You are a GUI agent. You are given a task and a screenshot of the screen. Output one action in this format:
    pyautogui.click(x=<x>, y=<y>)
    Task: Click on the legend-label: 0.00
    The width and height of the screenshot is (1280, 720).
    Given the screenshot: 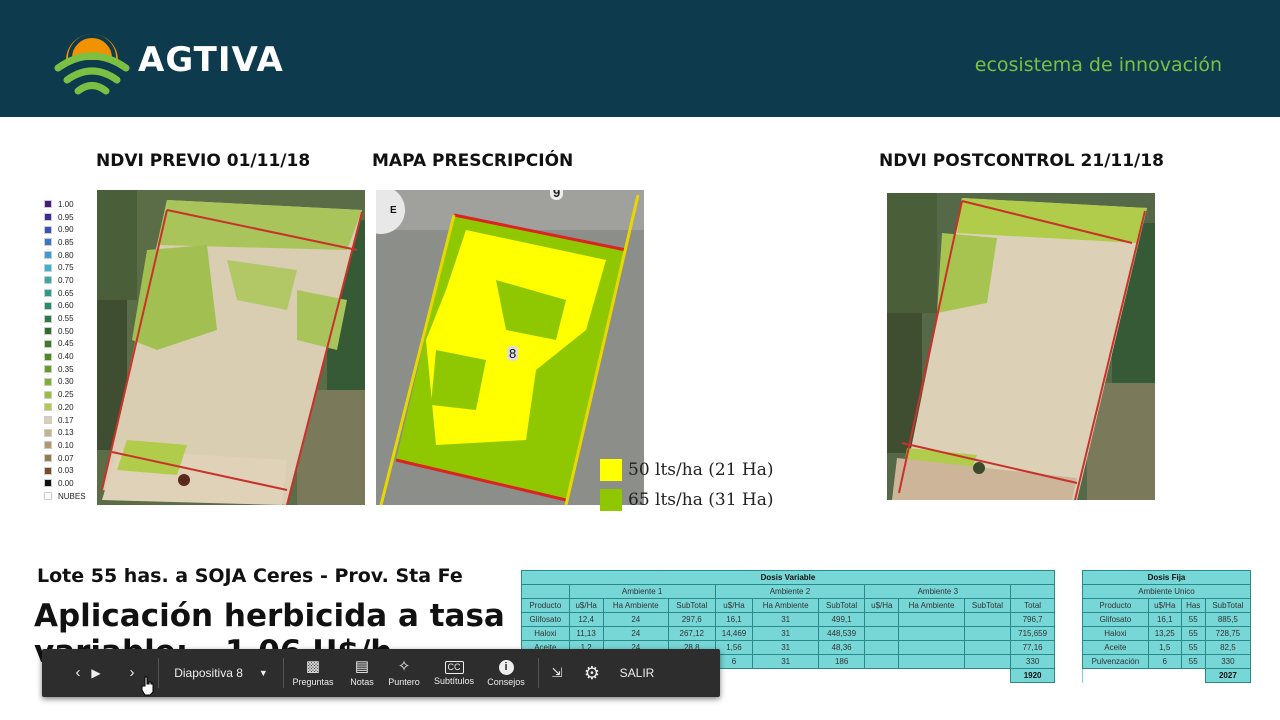 What is the action you would take?
    pyautogui.click(x=66, y=483)
    